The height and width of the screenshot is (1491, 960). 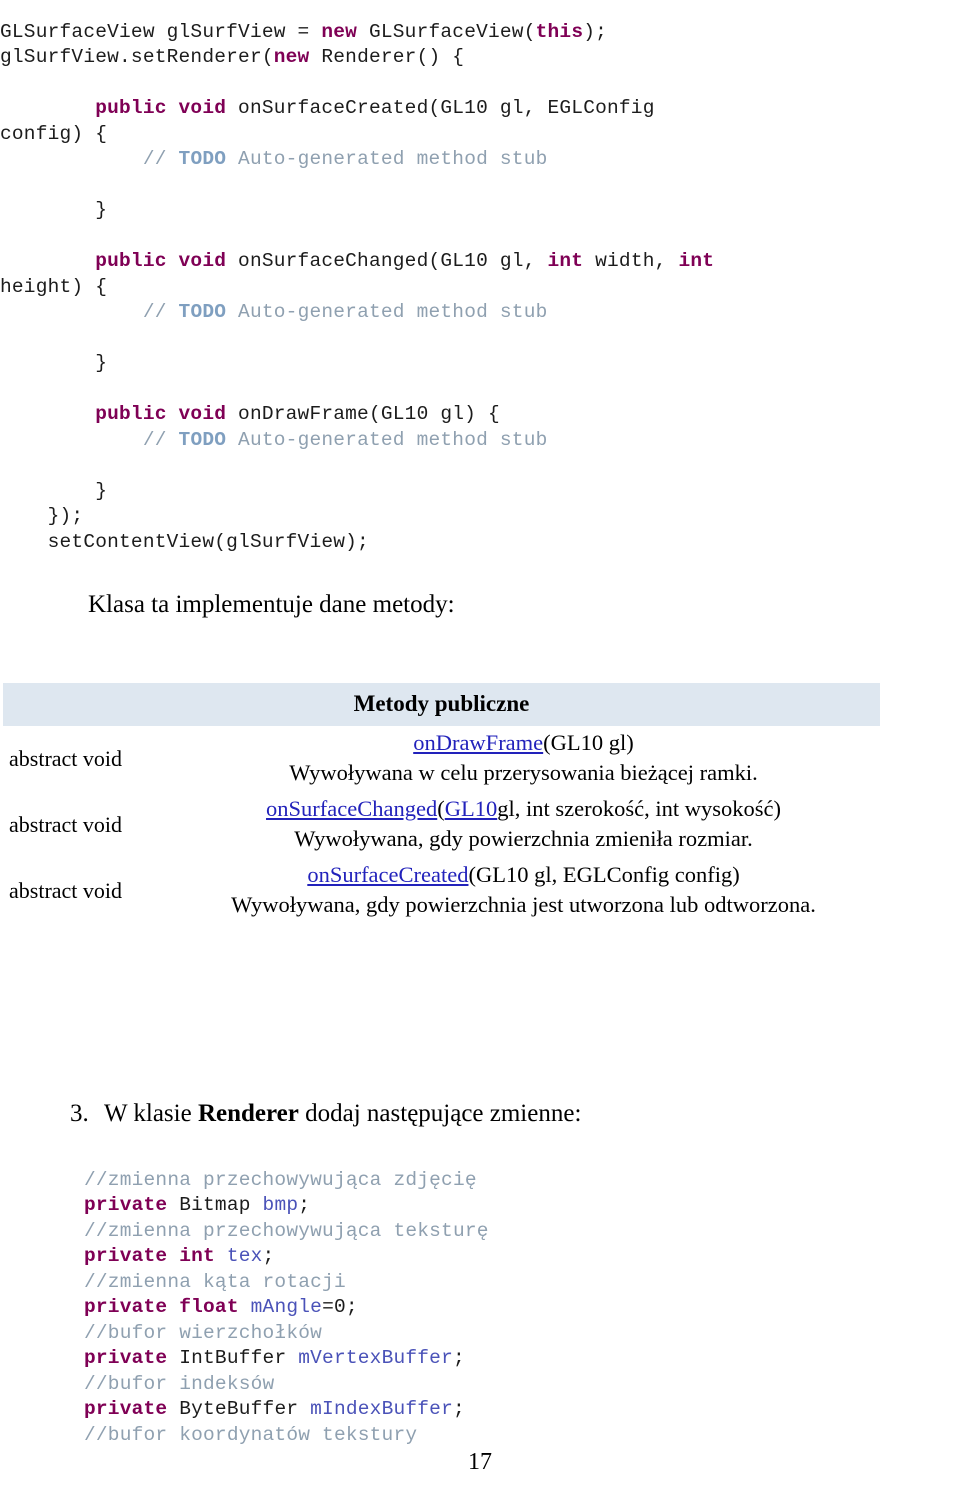 What do you see at coordinates (161, 1307) in the screenshot?
I see `code-token-kw: private float` at bounding box center [161, 1307].